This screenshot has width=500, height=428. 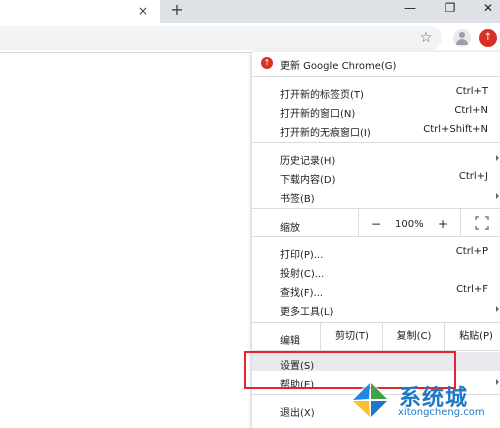 I want to click on menu-item-more-tools: 更多工具(L), so click(x=306, y=310).